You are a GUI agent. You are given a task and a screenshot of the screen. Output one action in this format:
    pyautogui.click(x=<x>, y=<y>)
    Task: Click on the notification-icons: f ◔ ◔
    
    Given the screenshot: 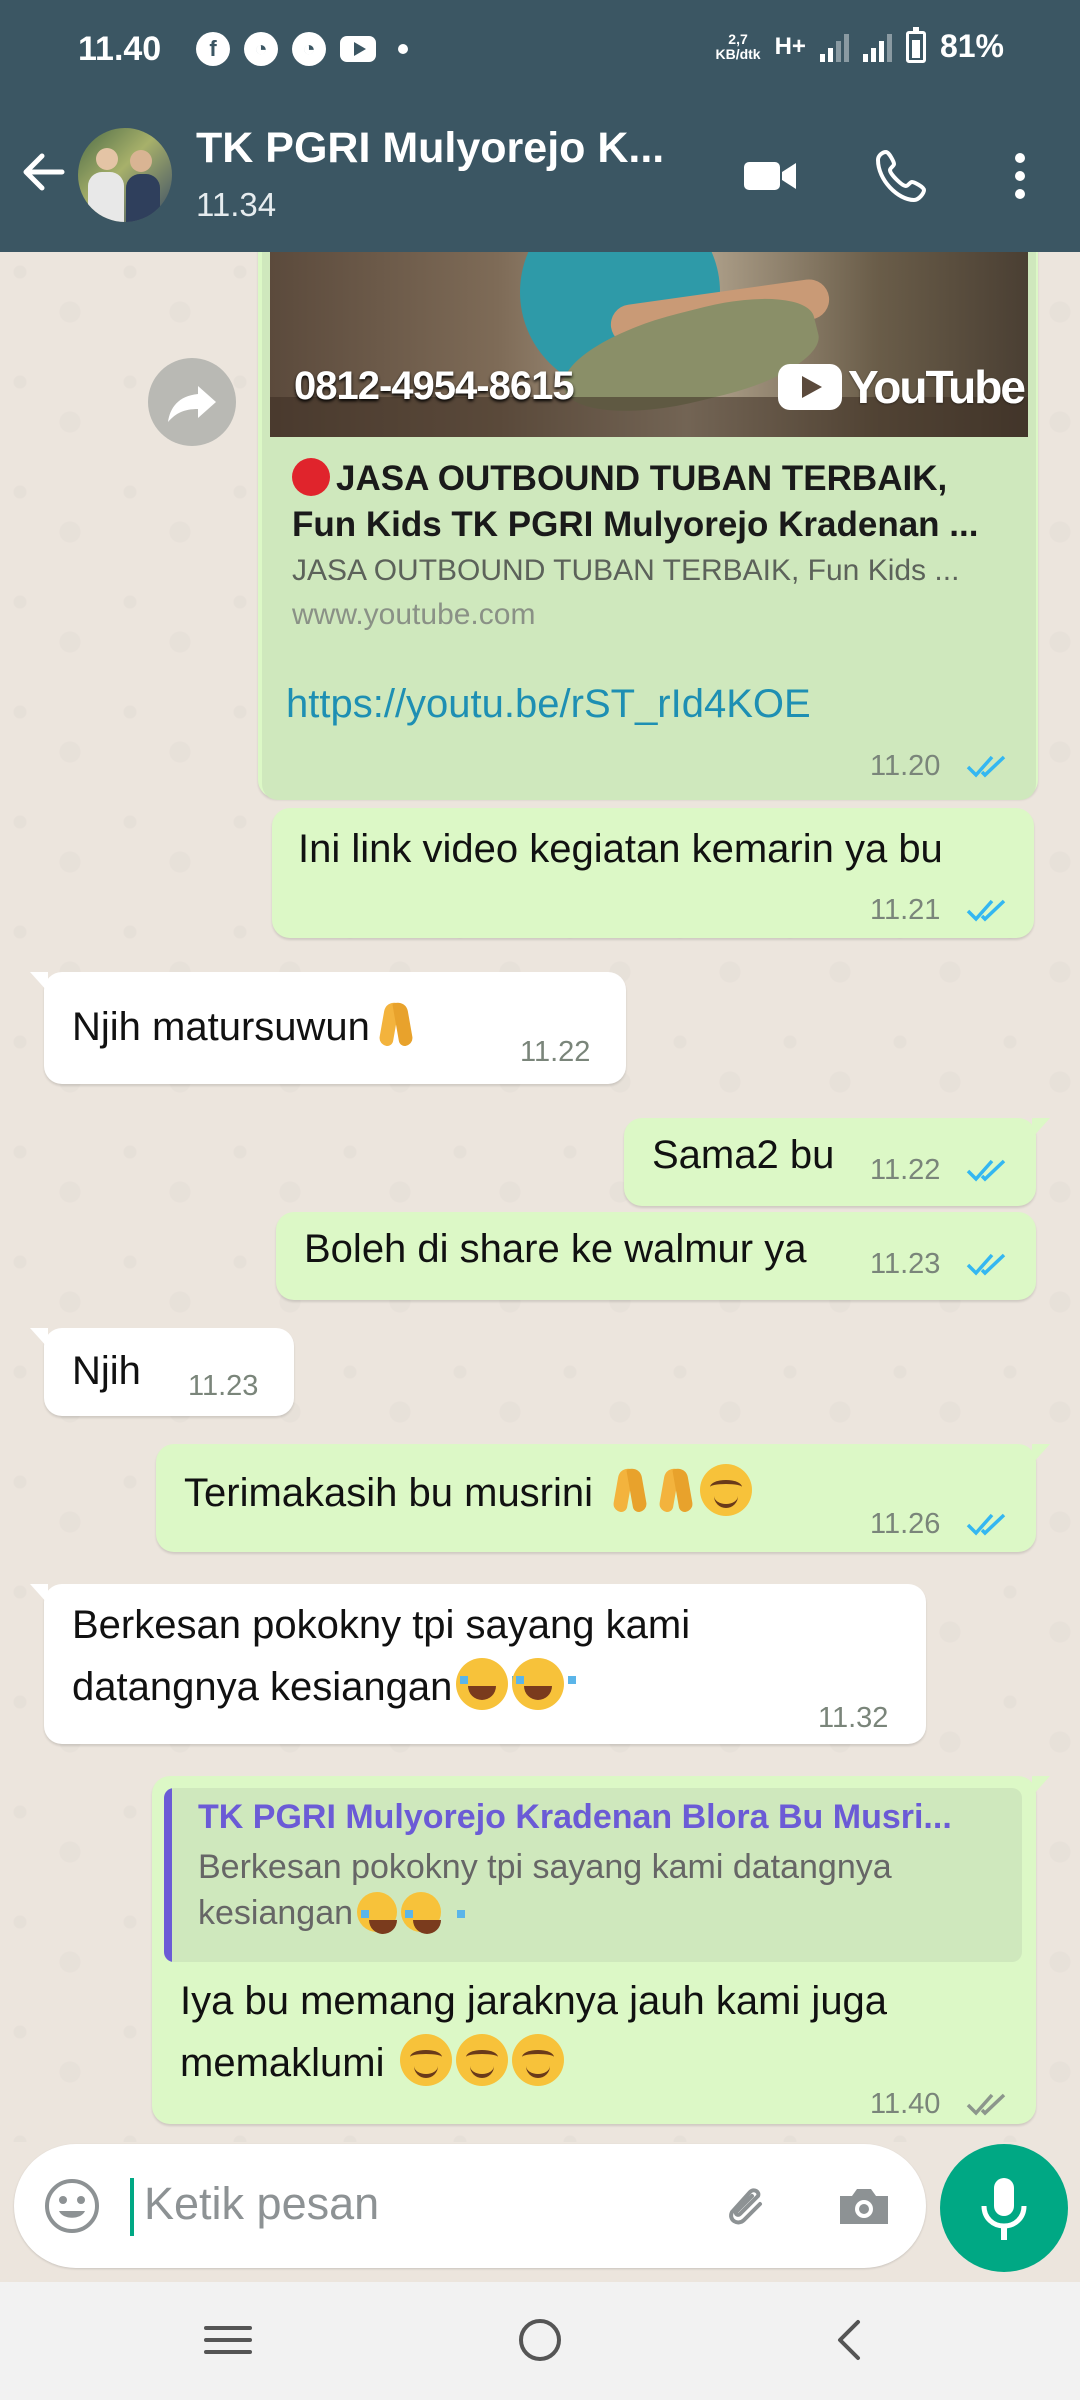 What is the action you would take?
    pyautogui.click(x=302, y=49)
    